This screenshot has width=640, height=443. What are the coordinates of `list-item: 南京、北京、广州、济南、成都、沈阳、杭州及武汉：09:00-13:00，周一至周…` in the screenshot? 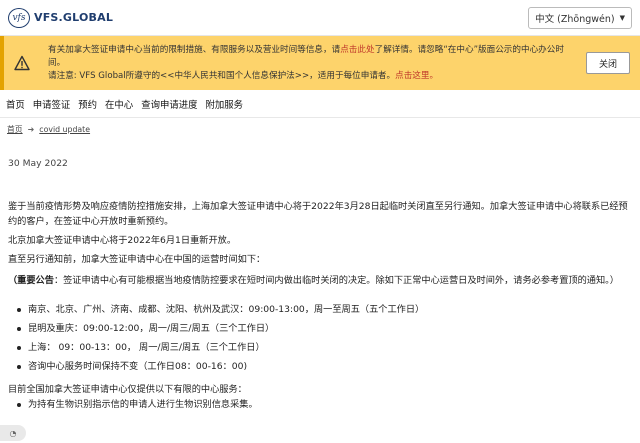 It's located at (324, 309).